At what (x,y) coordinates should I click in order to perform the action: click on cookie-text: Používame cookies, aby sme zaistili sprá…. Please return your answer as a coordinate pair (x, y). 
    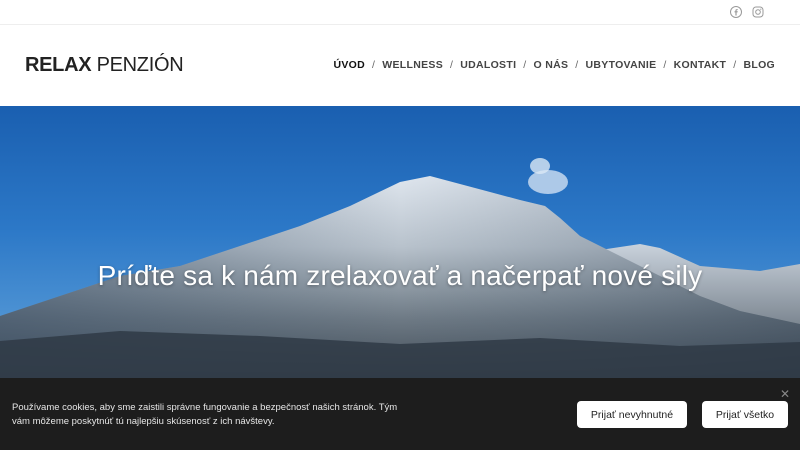
    Looking at the image, I should click on (205, 414).